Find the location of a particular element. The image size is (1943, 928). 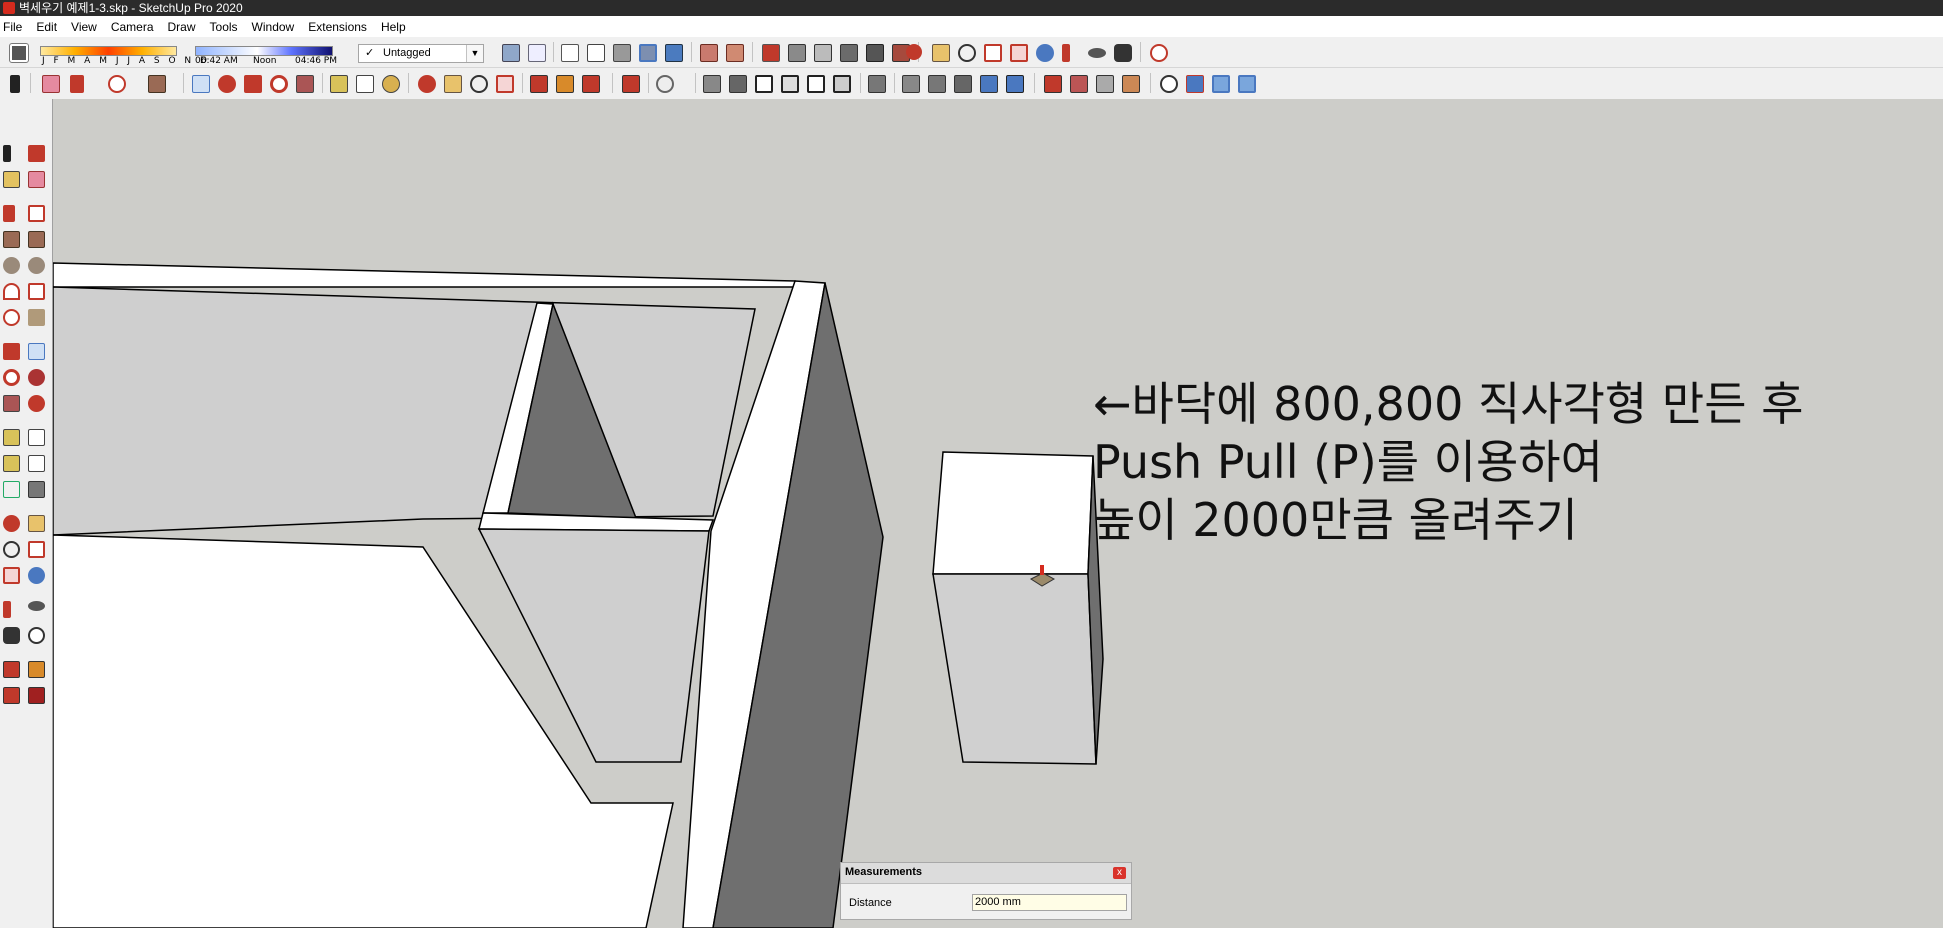

3d-text-icon is located at coordinates (36, 489).